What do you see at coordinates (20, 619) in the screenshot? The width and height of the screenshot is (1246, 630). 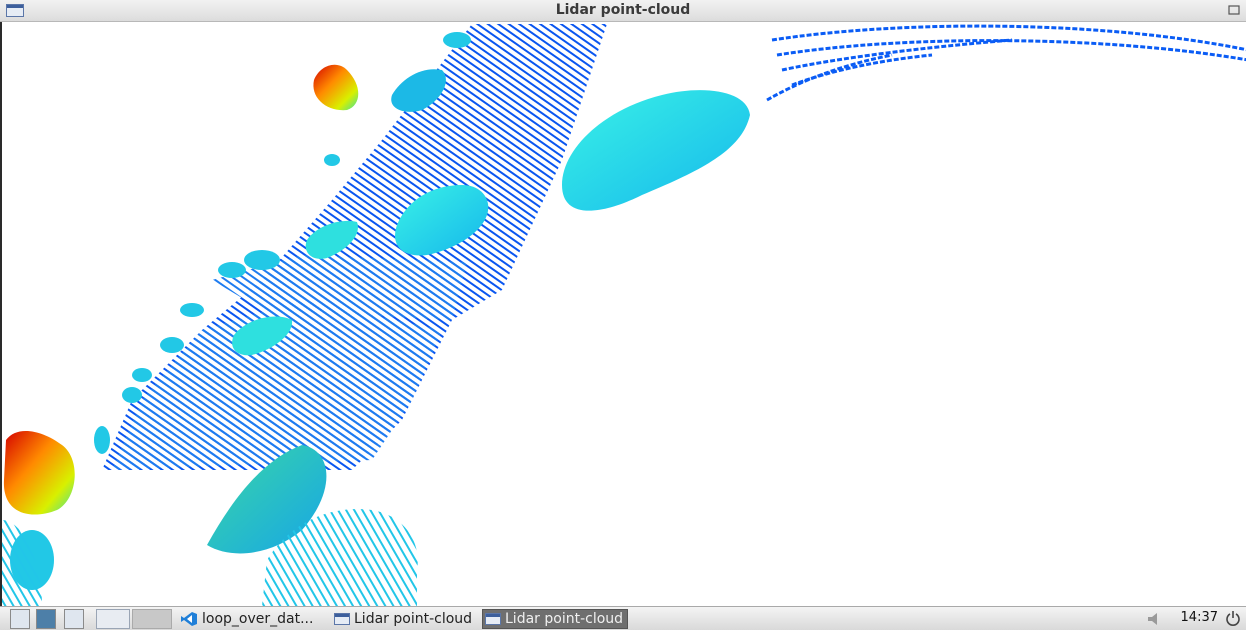 I see `file-manager-icon` at bounding box center [20, 619].